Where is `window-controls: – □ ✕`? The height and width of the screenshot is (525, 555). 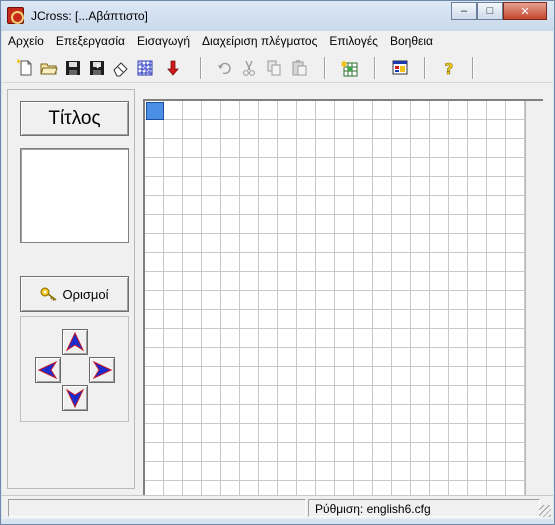 window-controls: – □ ✕ is located at coordinates (499, 11).